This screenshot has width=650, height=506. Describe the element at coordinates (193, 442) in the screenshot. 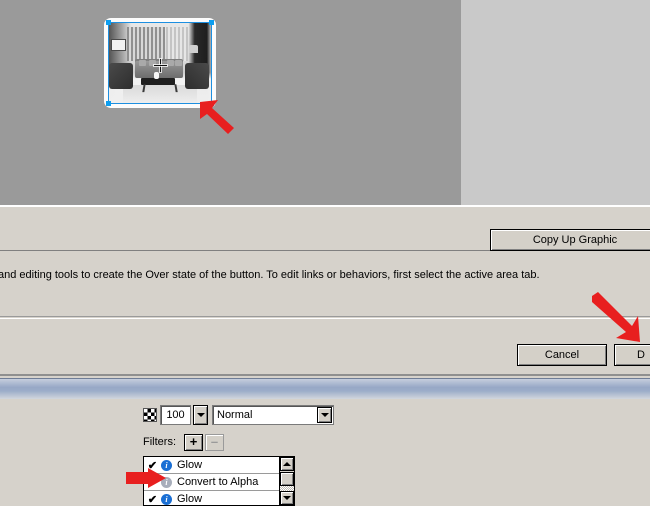

I see `add-filter-button: +` at that location.